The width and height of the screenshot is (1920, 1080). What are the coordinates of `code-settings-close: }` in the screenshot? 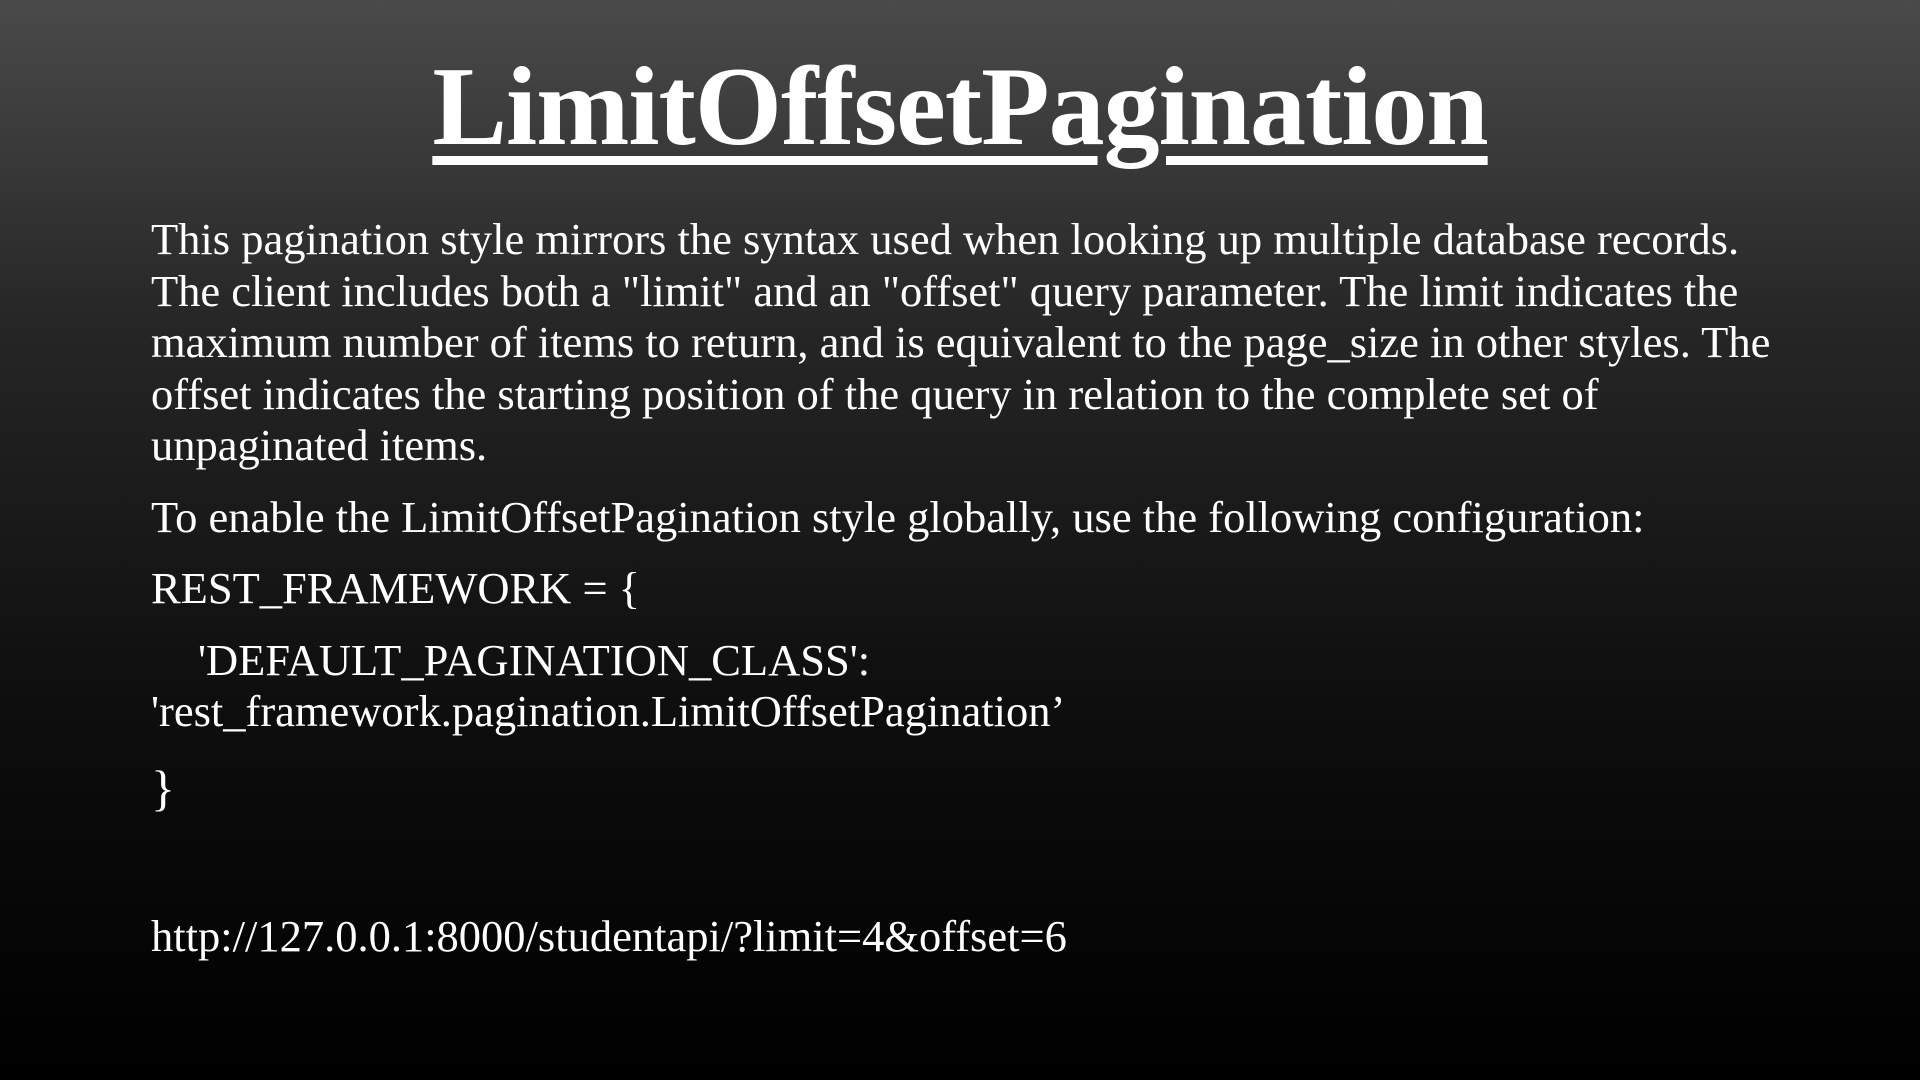 It's located at (163, 787).